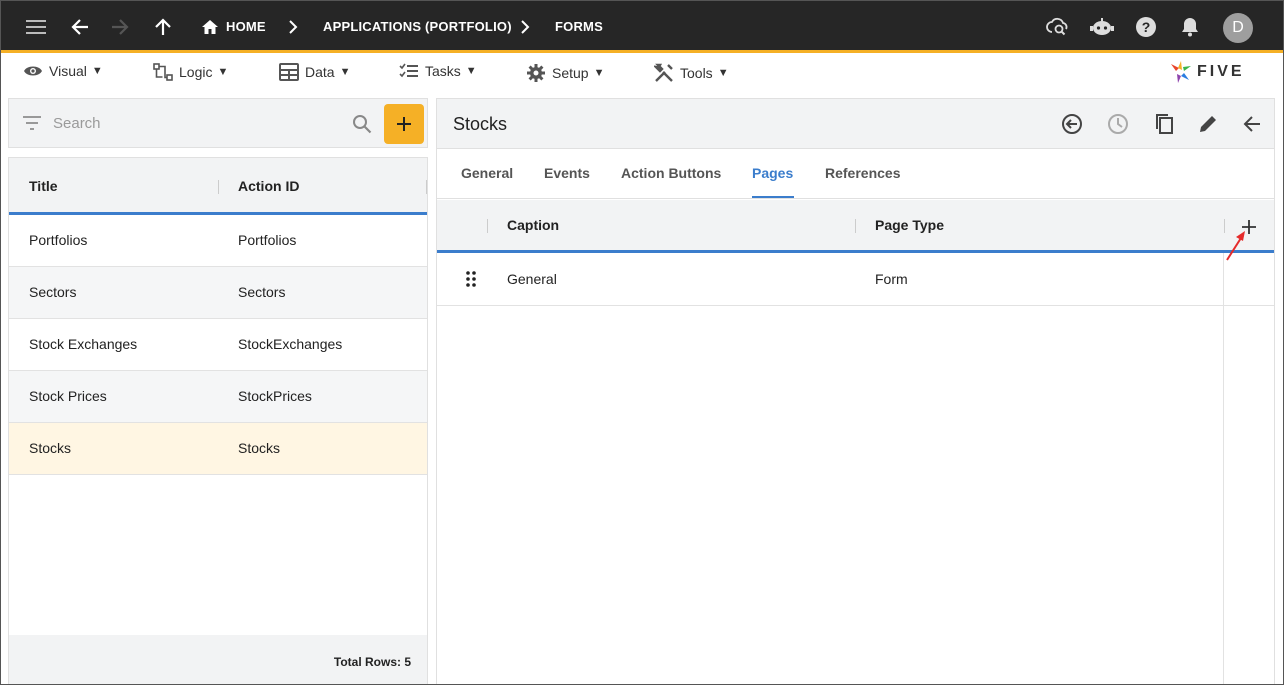 The width and height of the screenshot is (1284, 685). I want to click on menu-tasks: Tasks ▼, so click(438, 71).